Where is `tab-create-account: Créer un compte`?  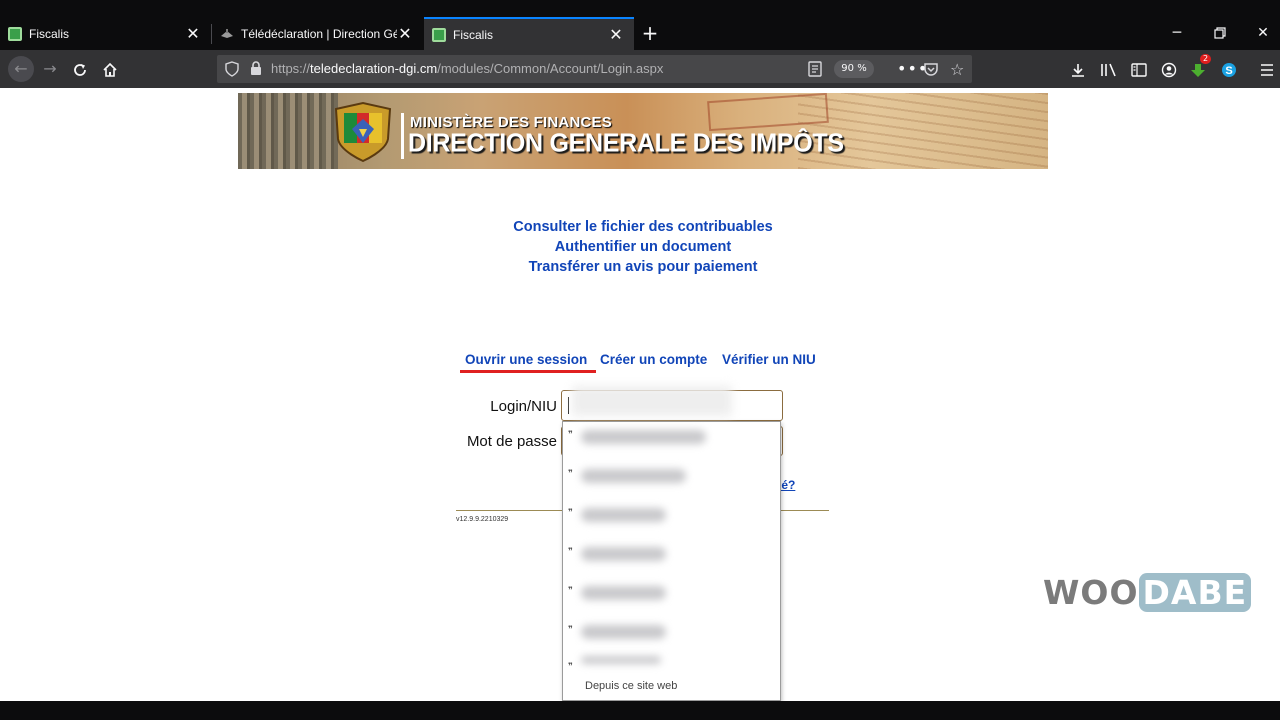 tab-create-account: Créer un compte is located at coordinates (653, 359).